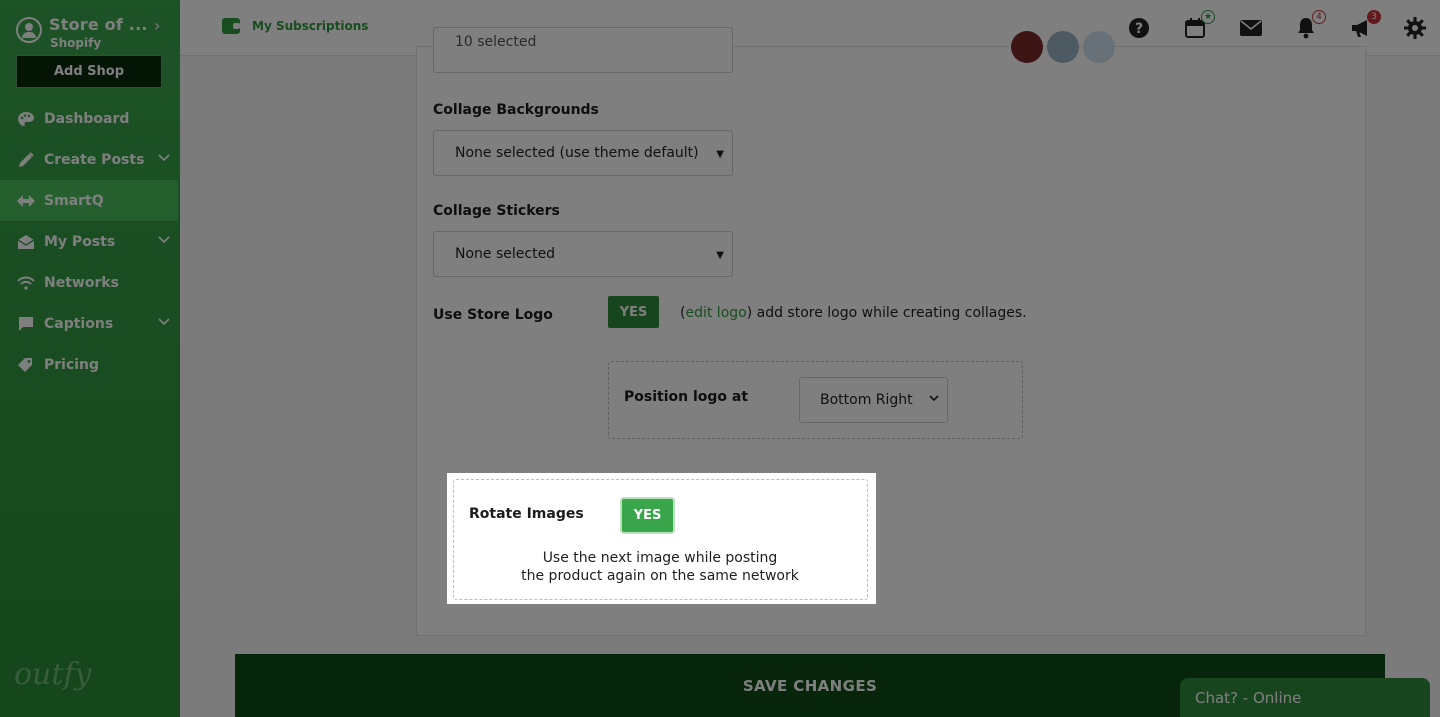 Image resolution: width=1440 pixels, height=717 pixels. Describe the element at coordinates (505, 254) in the screenshot. I see `collage-stickers-value: None selected` at that location.